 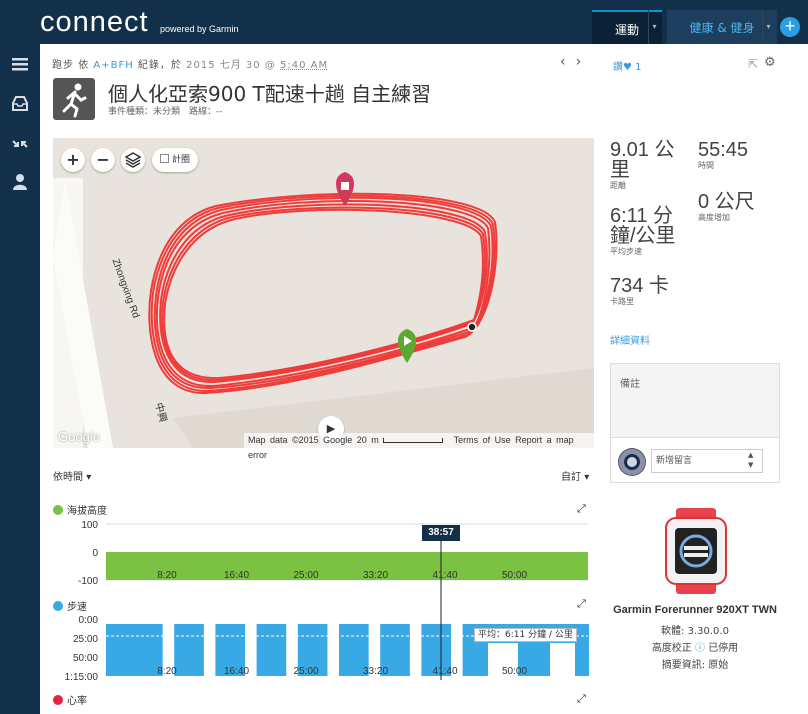 What do you see at coordinates (88, 581) in the screenshot?
I see `elevation-y-tick: -100` at bounding box center [88, 581].